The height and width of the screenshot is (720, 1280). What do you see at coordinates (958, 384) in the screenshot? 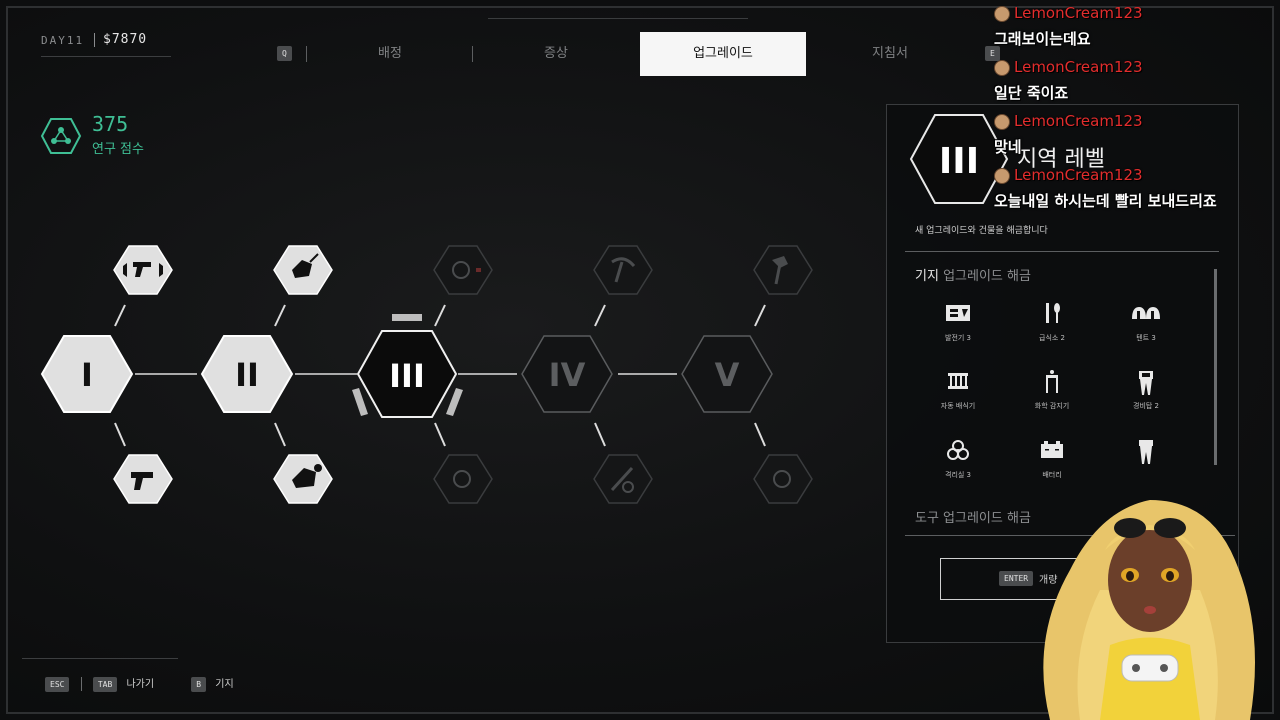
I see `auto-fence-icon` at bounding box center [958, 384].